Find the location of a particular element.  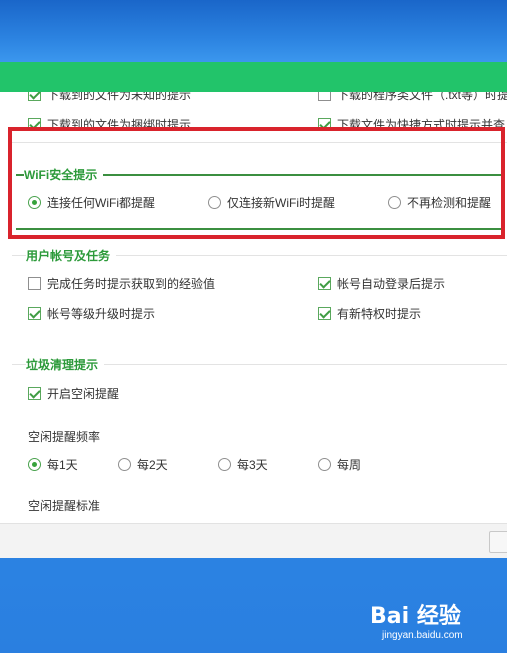

option-label: 每1天 is located at coordinates (62, 465).